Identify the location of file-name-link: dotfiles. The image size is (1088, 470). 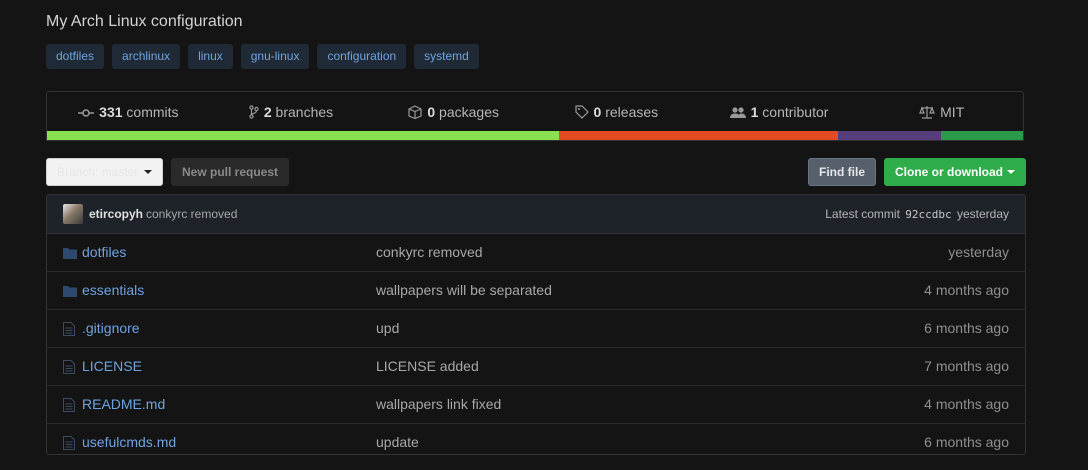
(104, 252).